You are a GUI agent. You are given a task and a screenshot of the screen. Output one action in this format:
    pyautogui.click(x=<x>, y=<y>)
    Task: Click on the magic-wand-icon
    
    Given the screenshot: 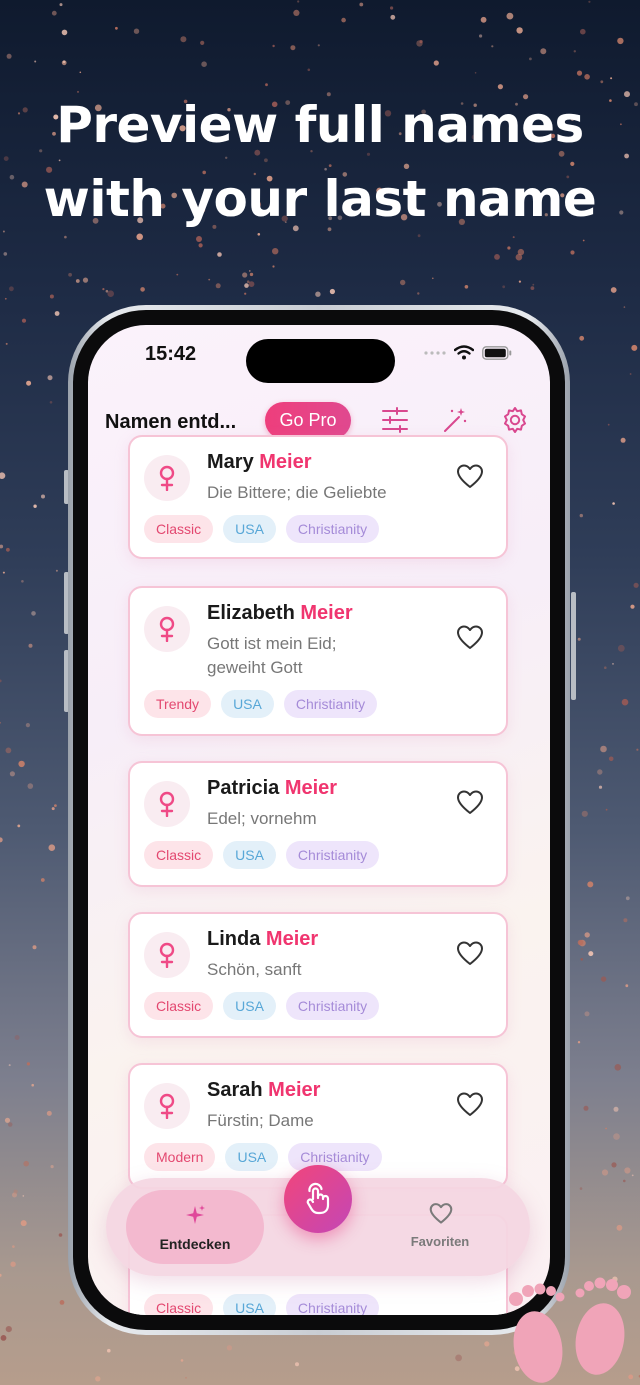 What is the action you would take?
    pyautogui.click(x=455, y=420)
    